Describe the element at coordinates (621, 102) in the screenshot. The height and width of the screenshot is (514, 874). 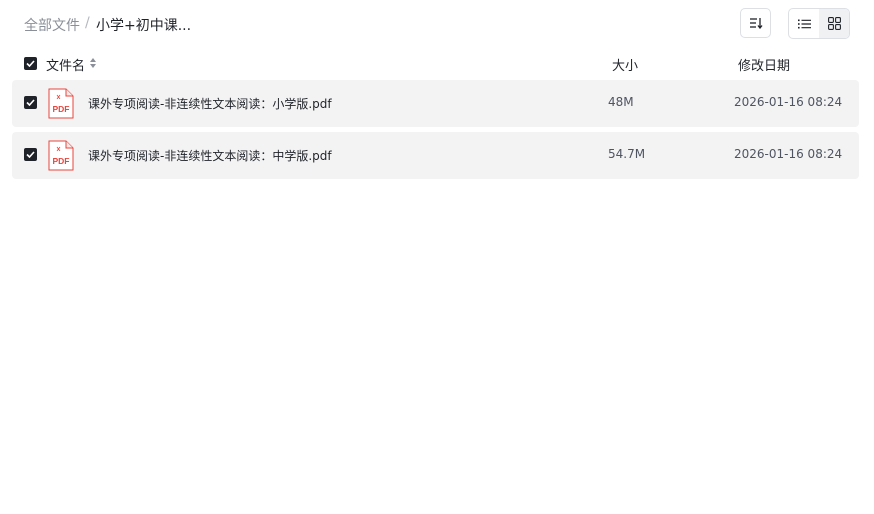
I see `file-size: 48M` at that location.